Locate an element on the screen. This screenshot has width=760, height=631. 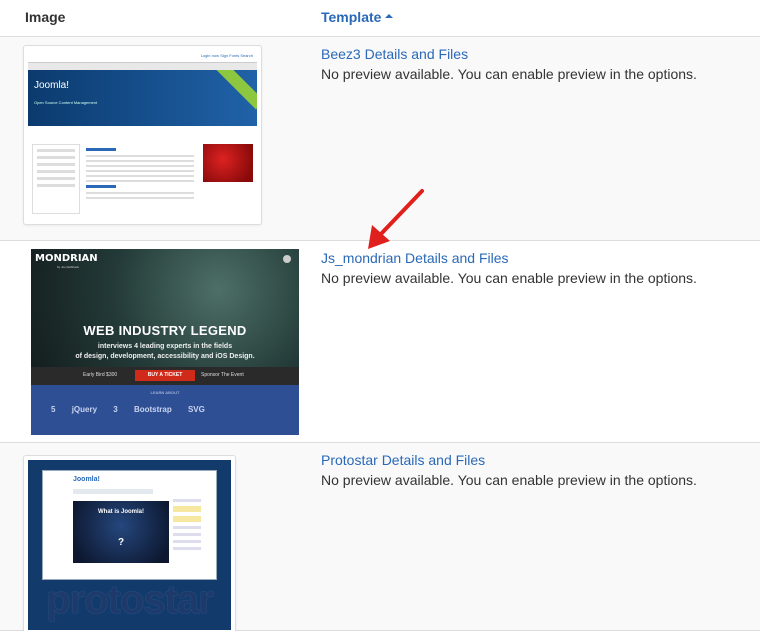
protostar-details-link: Protostar Details and Files is located at coordinates (403, 460).